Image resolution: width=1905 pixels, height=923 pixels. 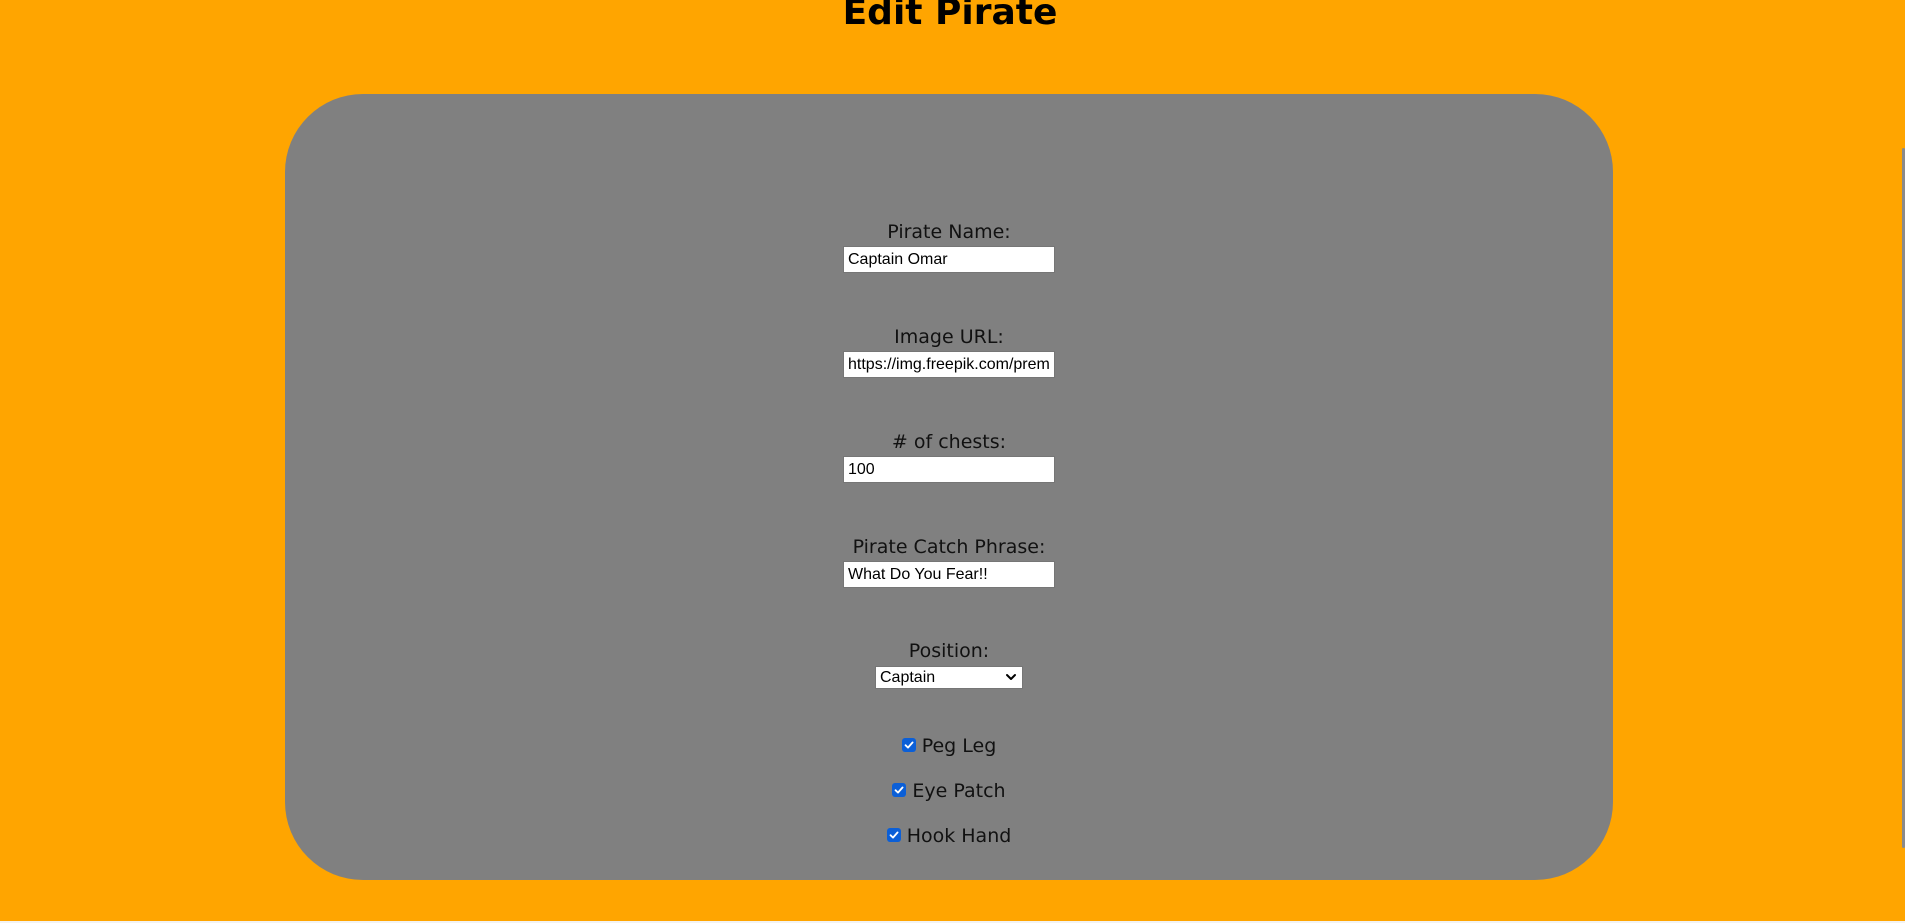 I want to click on chests-field: # of chests:, so click(x=949, y=456).